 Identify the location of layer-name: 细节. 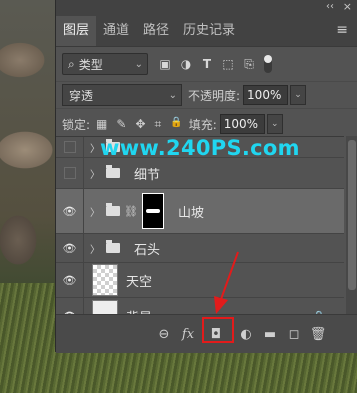
(147, 175).